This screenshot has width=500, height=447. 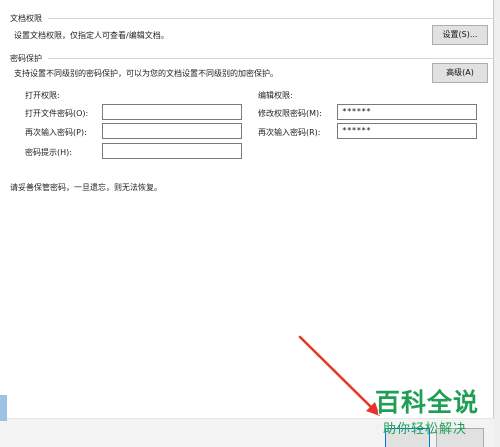 What do you see at coordinates (425, 429) in the screenshot?
I see `watermark-sub-text: 助你轻松解决` at bounding box center [425, 429].